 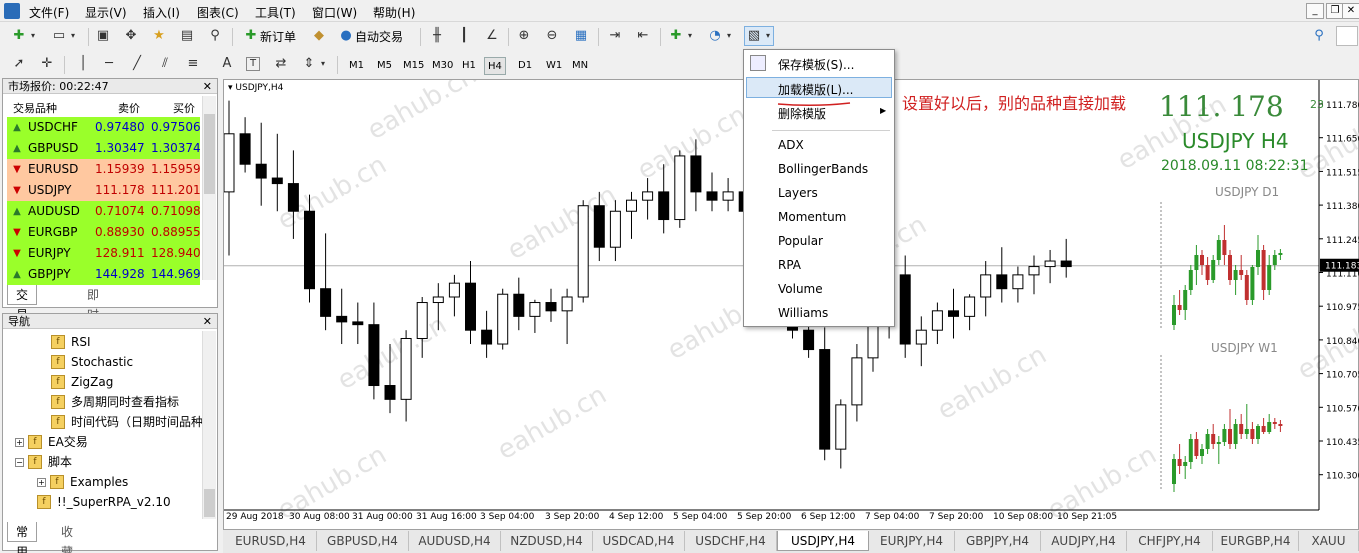 I want to click on market-watch-row: ▼ USDJPY 111.178 111.201, so click(x=104, y=190).